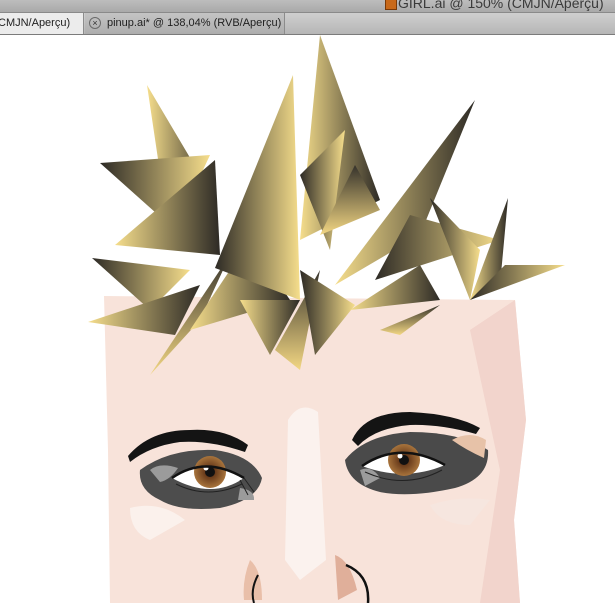  I want to click on eye-illustration, so click(417, 453).